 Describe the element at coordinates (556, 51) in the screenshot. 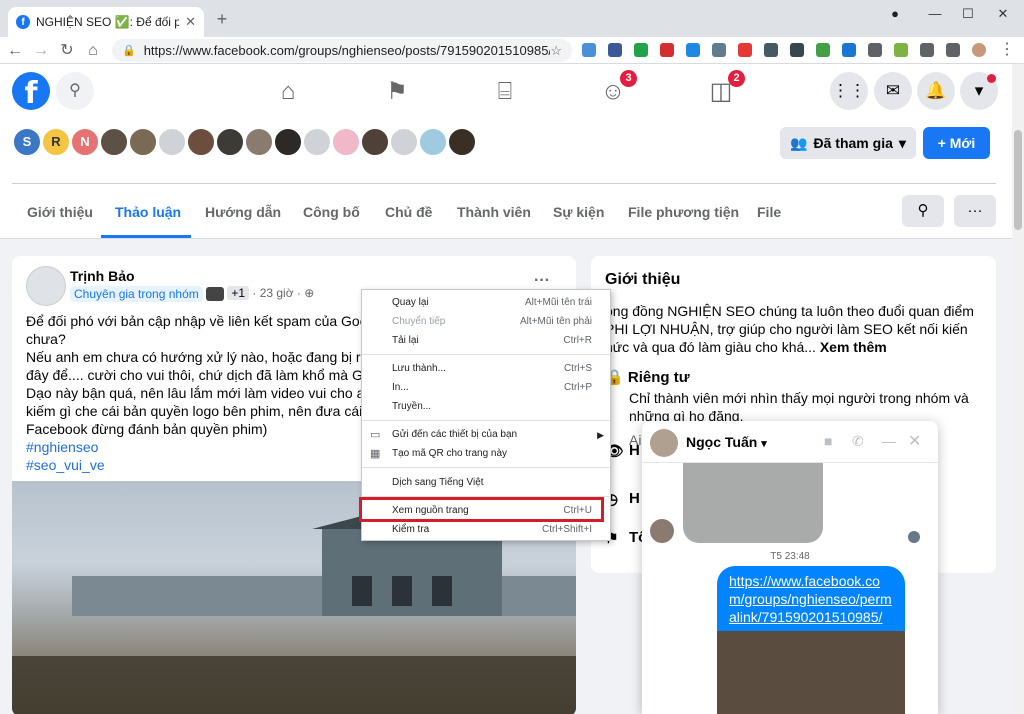

I see `bookmark-star-icon: ☆` at that location.